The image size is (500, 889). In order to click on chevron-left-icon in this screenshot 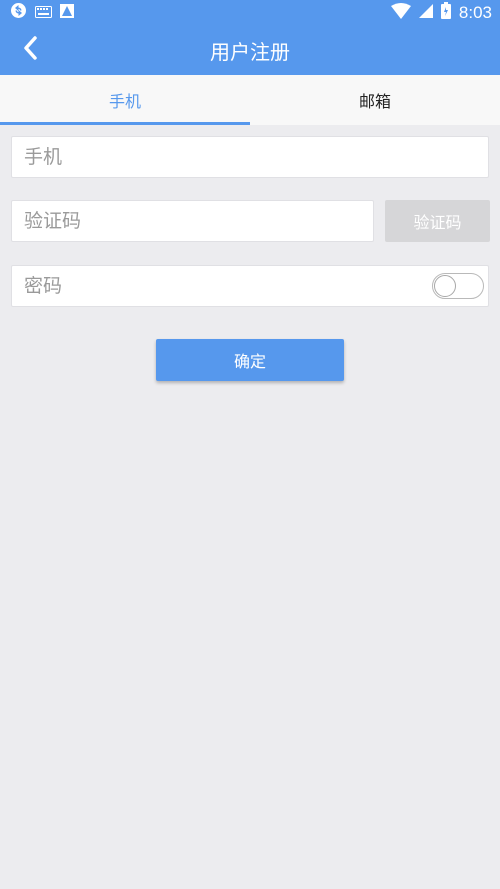, I will do `click(31, 50)`.